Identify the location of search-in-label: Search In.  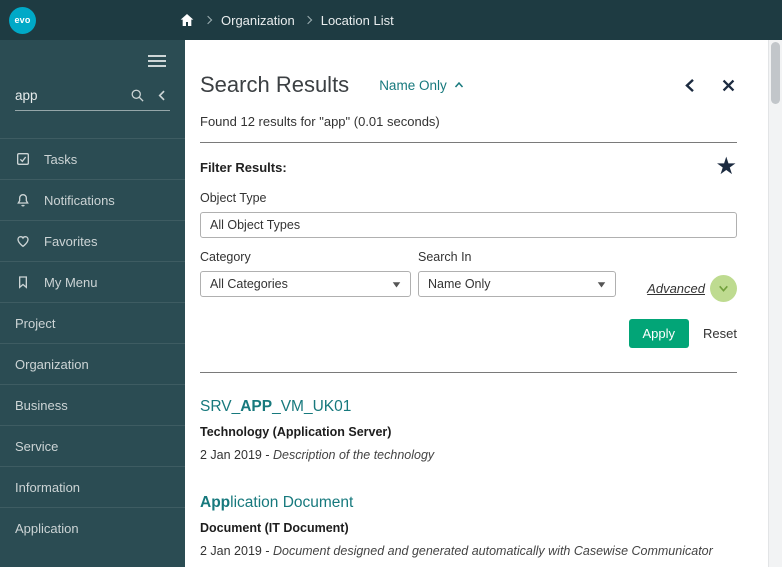
(445, 257).